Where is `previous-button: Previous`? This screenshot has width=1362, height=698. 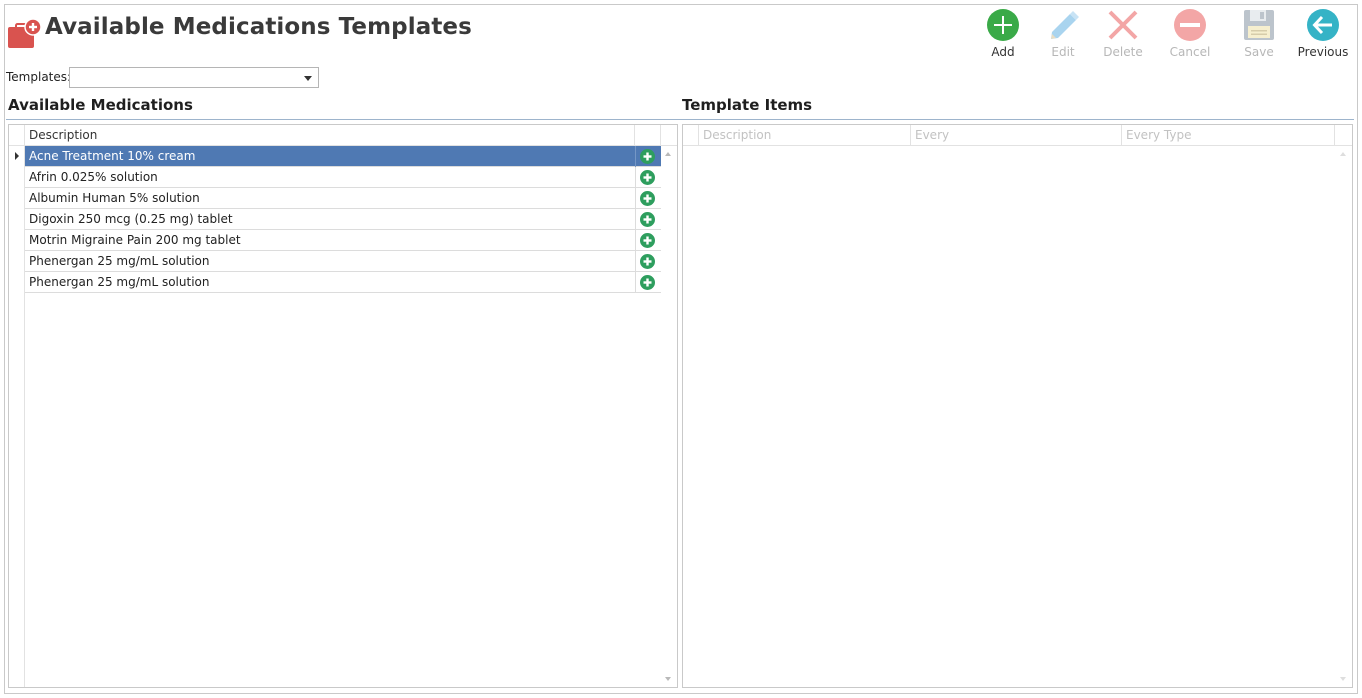
previous-button: Previous is located at coordinates (1323, 36).